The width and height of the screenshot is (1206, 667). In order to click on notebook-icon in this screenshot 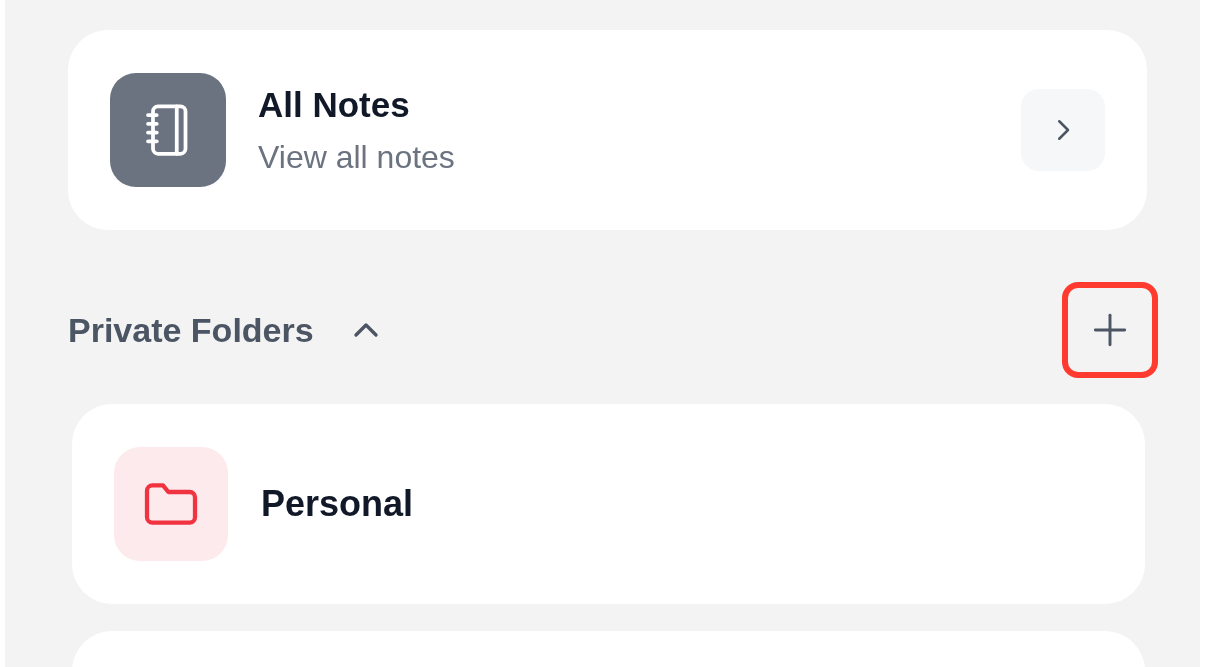, I will do `click(168, 130)`.